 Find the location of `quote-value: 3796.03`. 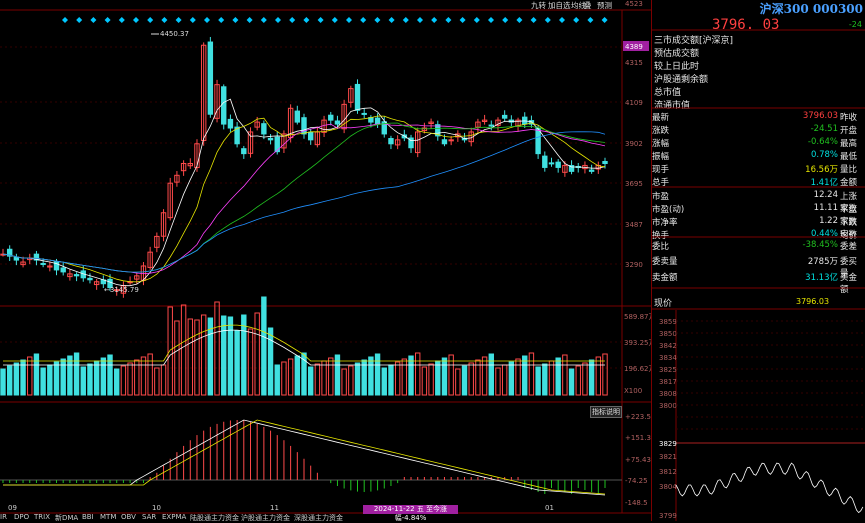

quote-value: 3796.03 is located at coordinates (820, 116).